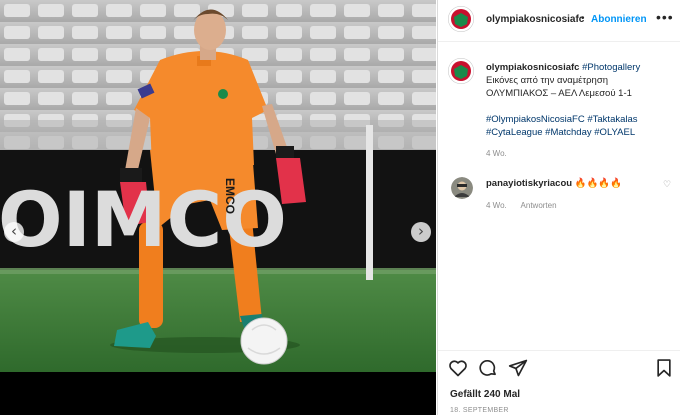 This screenshot has width=680, height=415. What do you see at coordinates (421, 232) in the screenshot?
I see `next-photo-button: ›` at bounding box center [421, 232].